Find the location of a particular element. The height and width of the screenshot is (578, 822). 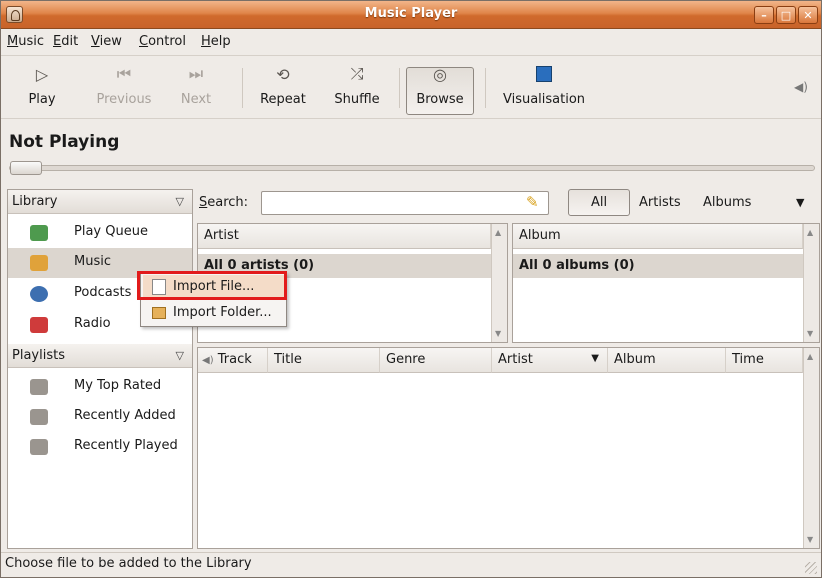

highlight-annotation-box is located at coordinates (212, 285).